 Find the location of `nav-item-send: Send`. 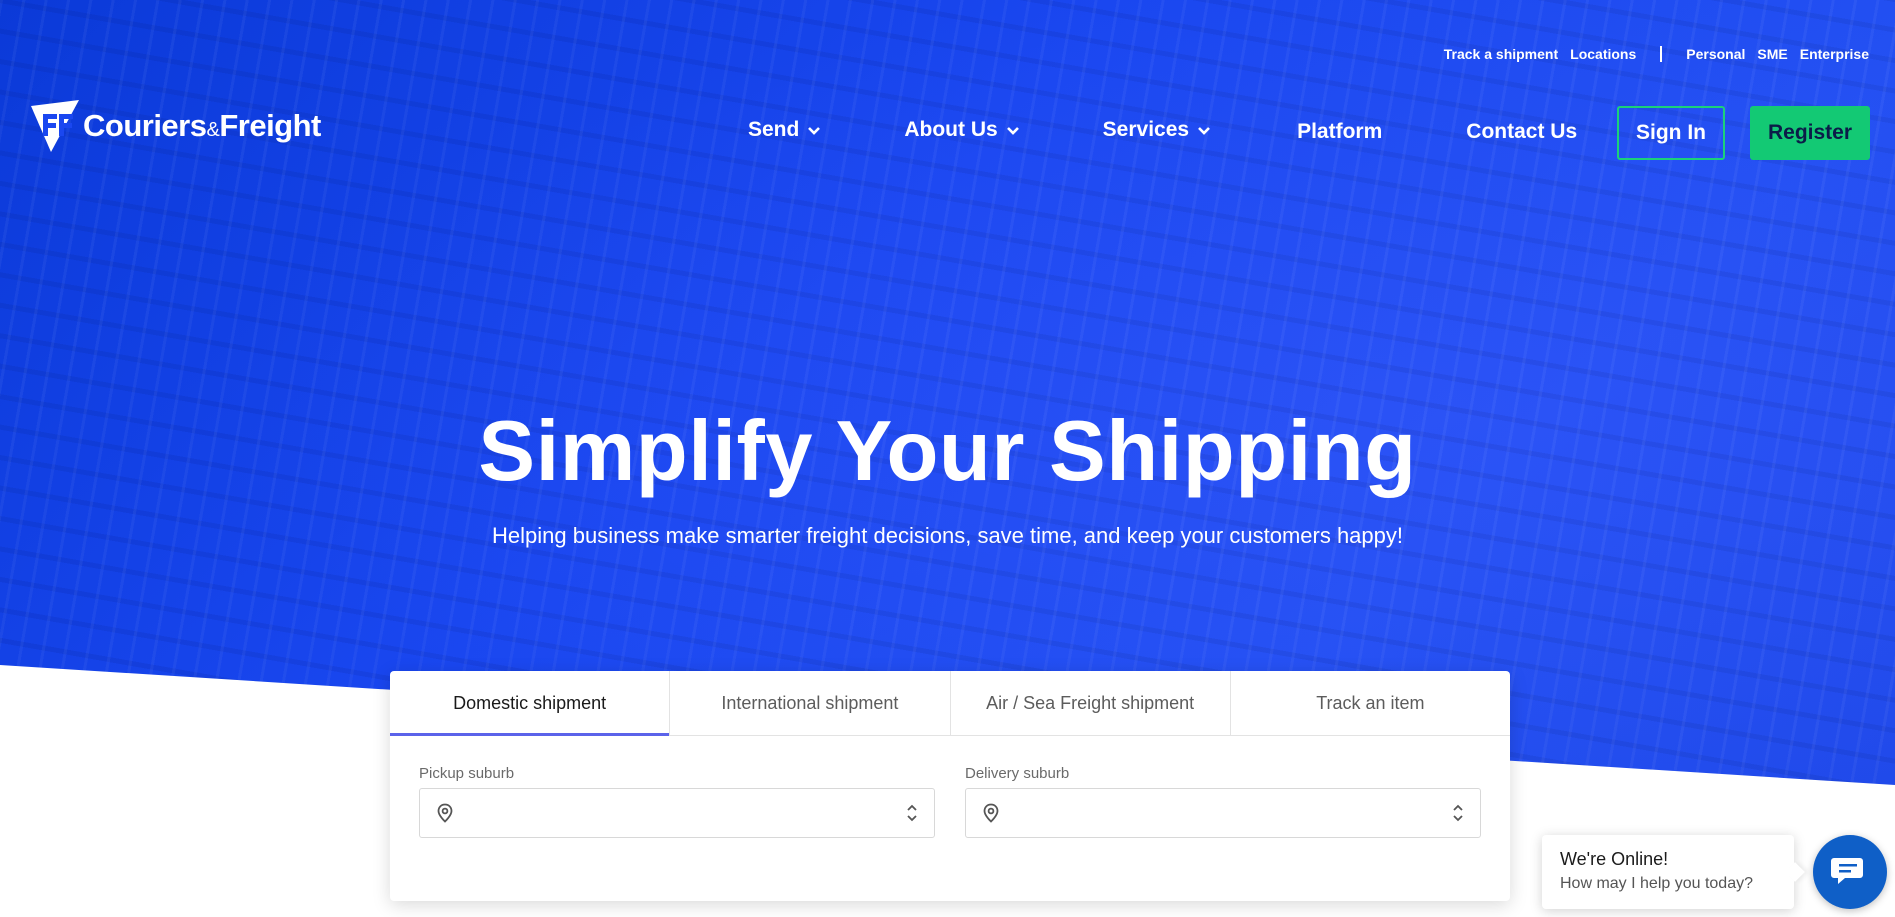

nav-item-send: Send is located at coordinates (784, 130).